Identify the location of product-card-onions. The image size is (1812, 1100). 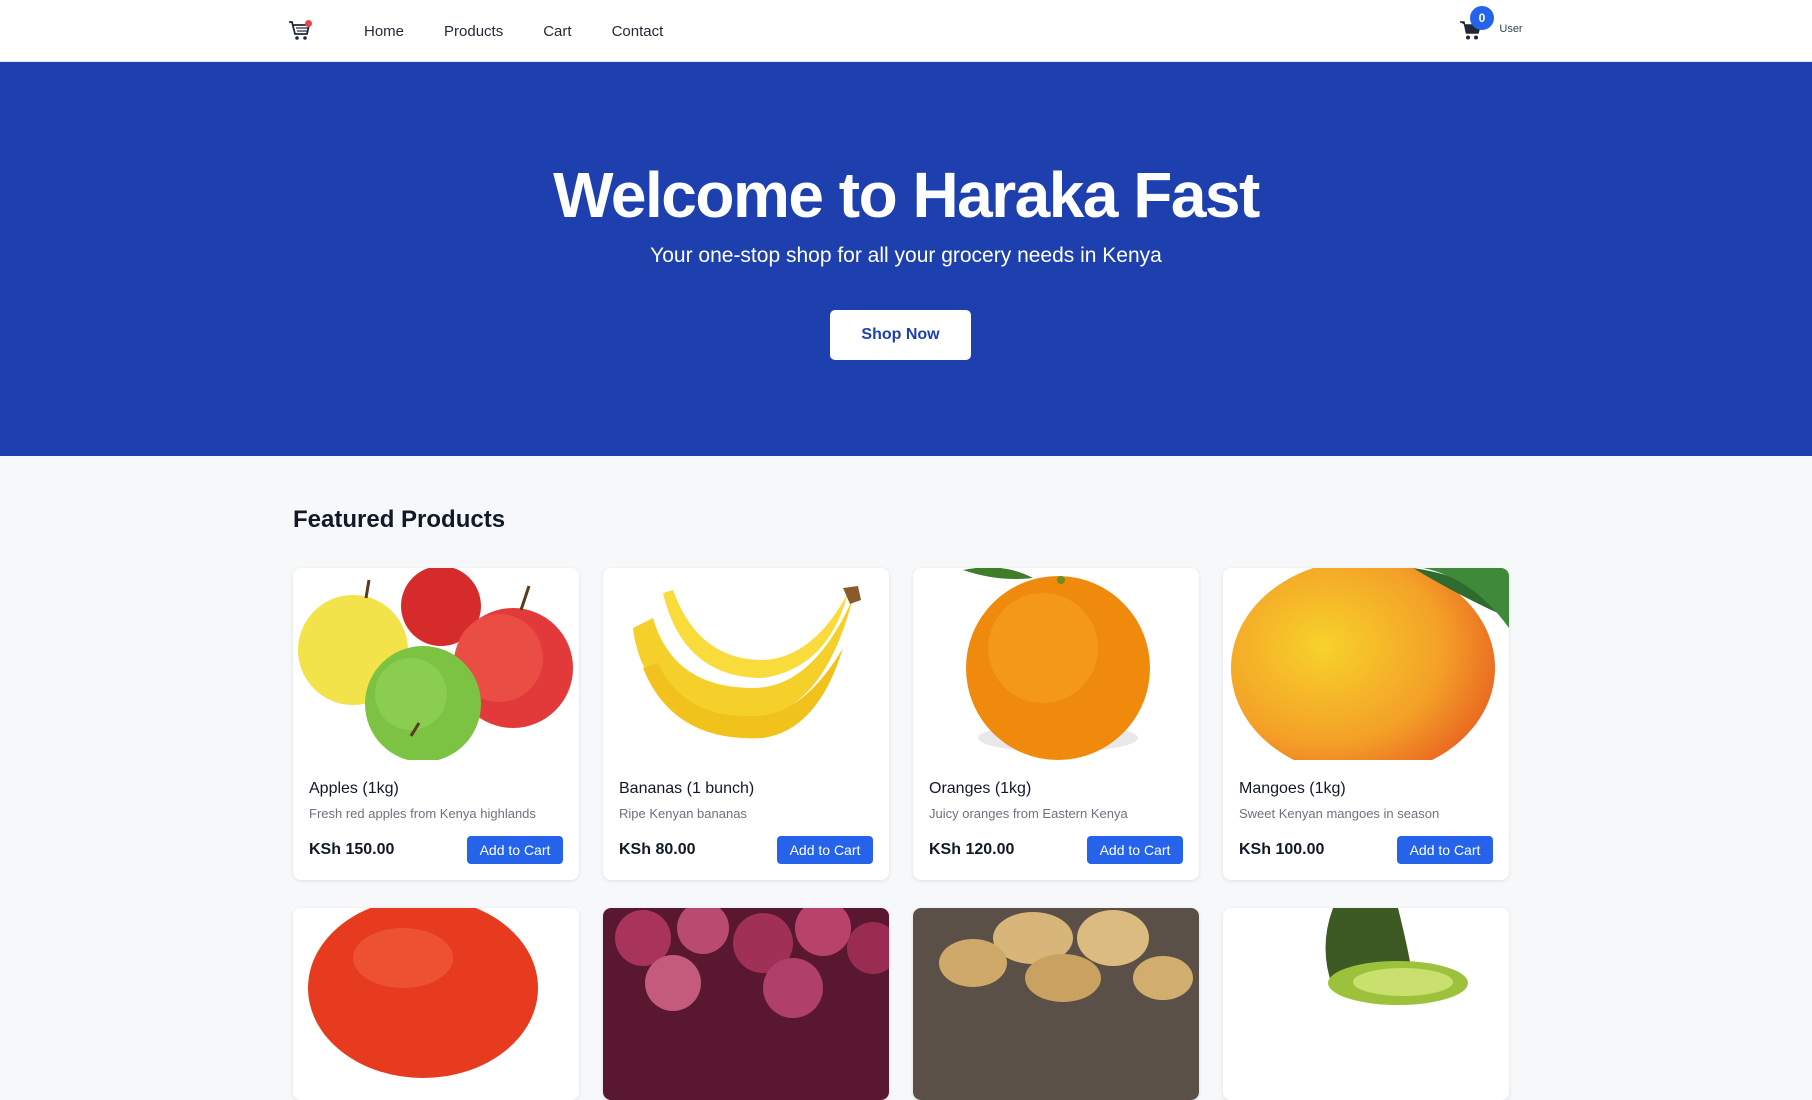
(746, 1004).